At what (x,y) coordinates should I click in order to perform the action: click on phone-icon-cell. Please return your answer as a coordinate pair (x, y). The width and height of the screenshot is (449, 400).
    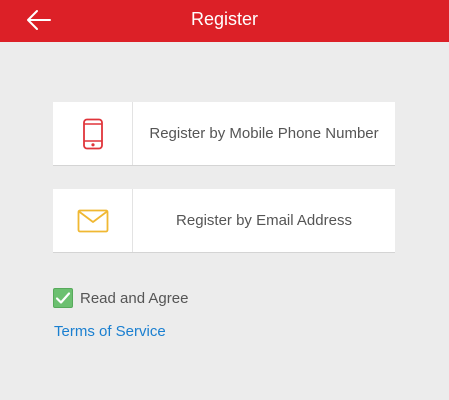
    Looking at the image, I should click on (93, 133).